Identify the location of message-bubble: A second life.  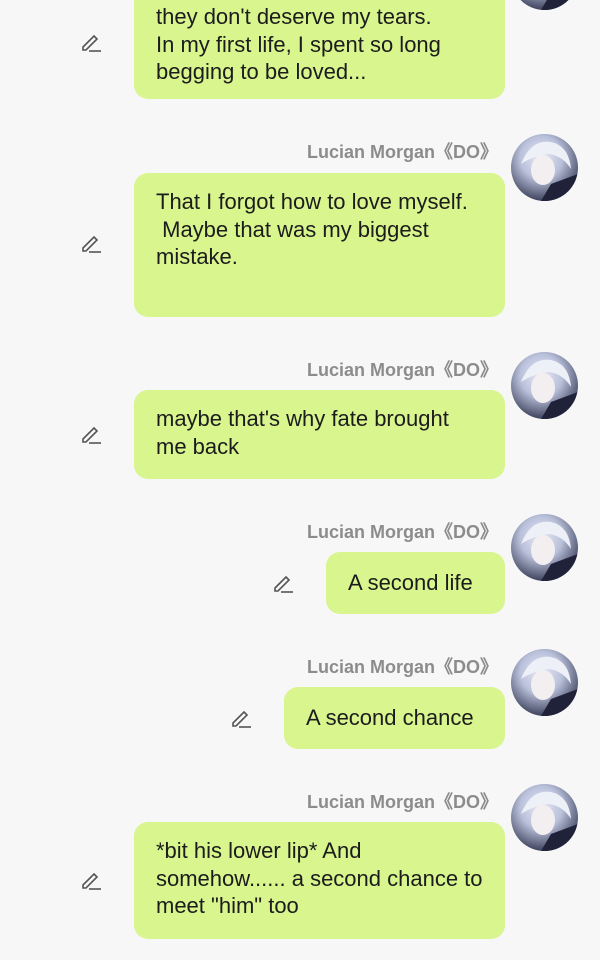
(415, 583).